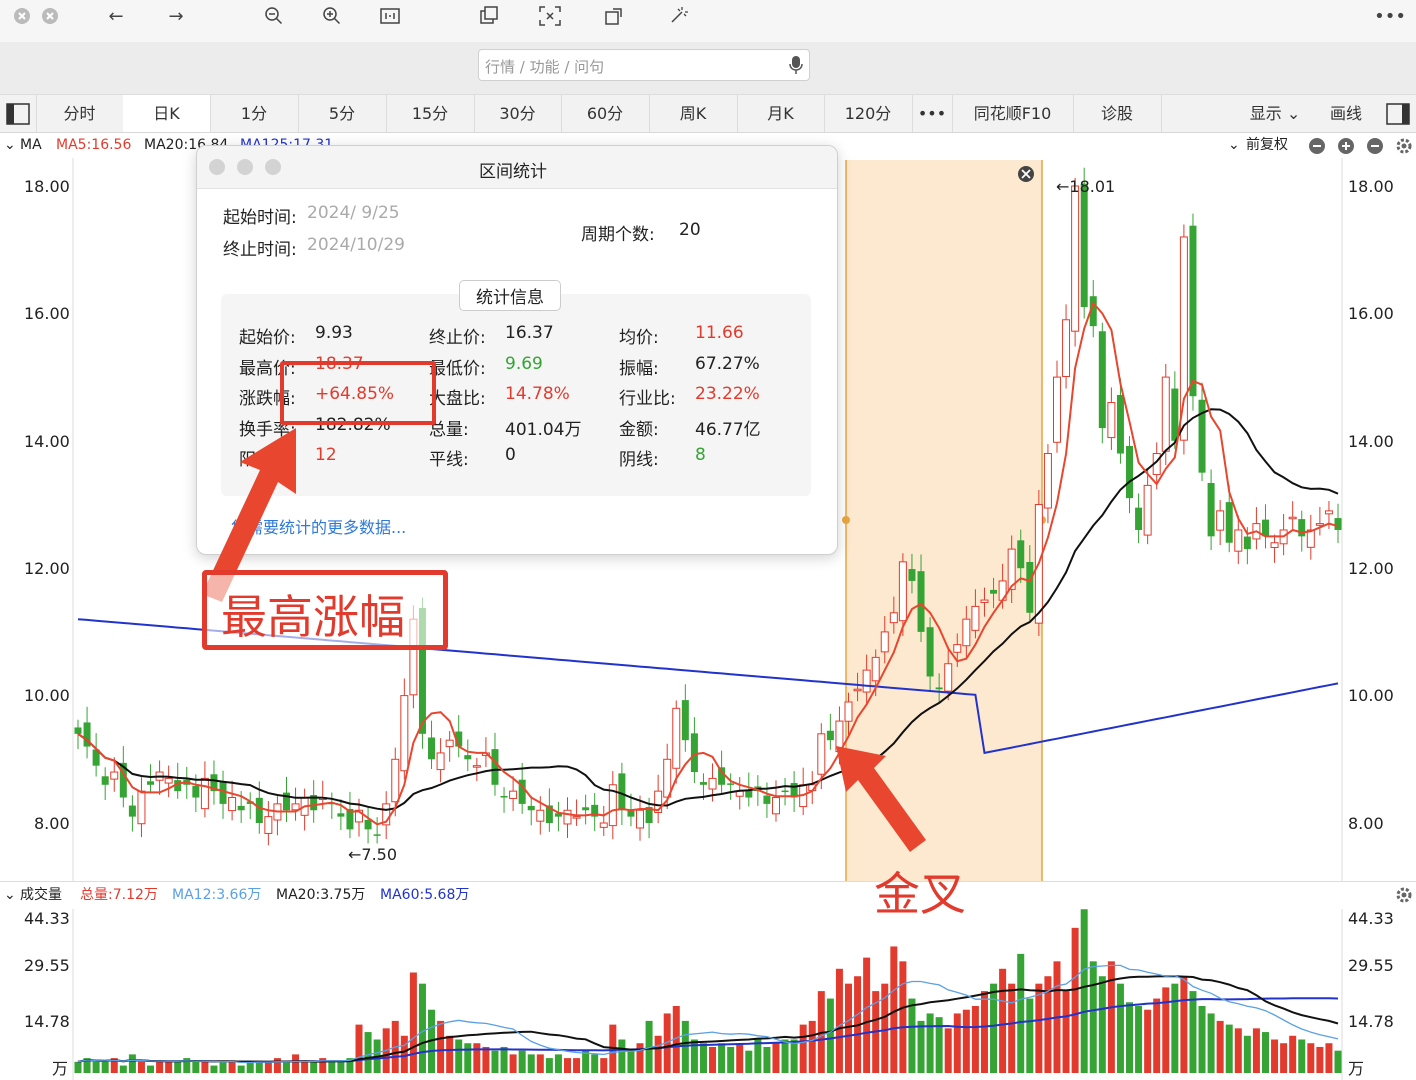 Image resolution: width=1416 pixels, height=1080 pixels. I want to click on close-dot-icon, so click(217, 167).